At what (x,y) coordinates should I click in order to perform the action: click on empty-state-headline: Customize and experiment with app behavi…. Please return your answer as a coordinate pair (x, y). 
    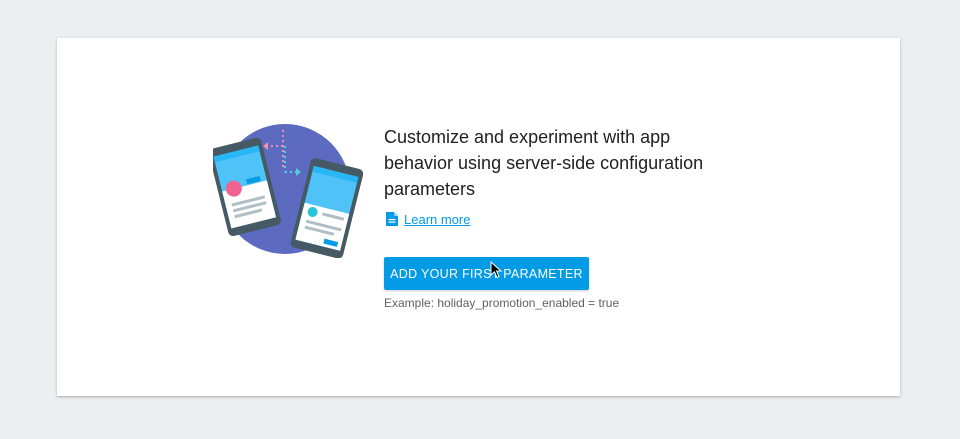
    Looking at the image, I should click on (544, 163).